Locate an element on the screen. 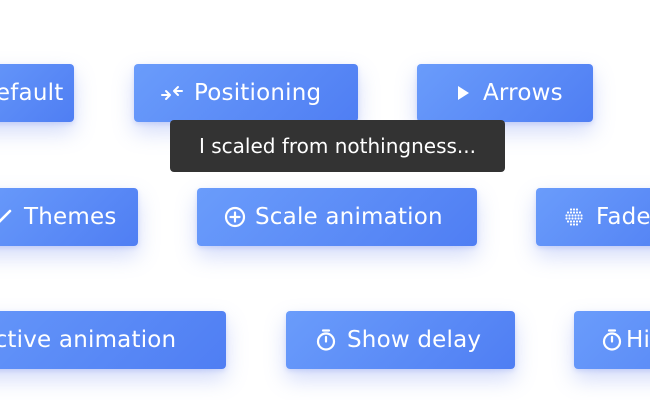 Image resolution: width=650 pixels, height=400 pixels. hide-delay-button: Hide delay is located at coordinates (612, 340).